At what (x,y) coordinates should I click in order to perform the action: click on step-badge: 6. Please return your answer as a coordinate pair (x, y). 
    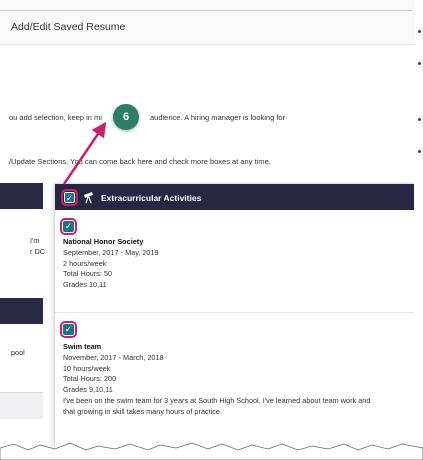
    Looking at the image, I should click on (126, 117).